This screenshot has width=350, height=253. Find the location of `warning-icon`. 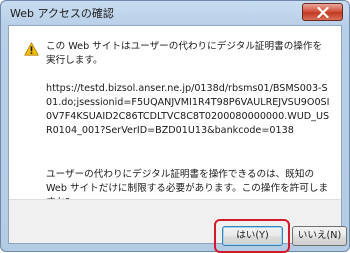

warning-icon is located at coordinates (31, 49).